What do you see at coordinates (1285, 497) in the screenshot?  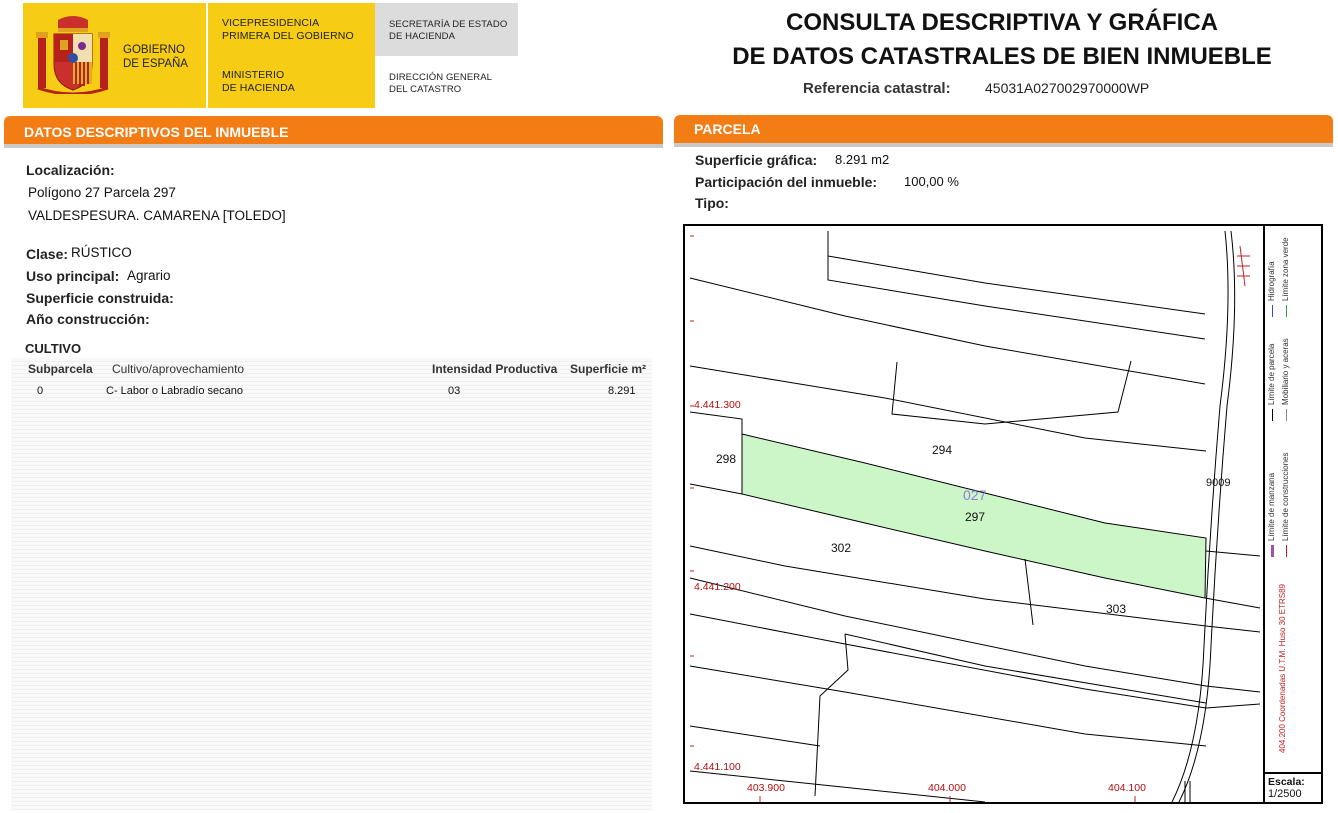 I see `legend-construcciones: Límite de construcciones` at bounding box center [1285, 497].